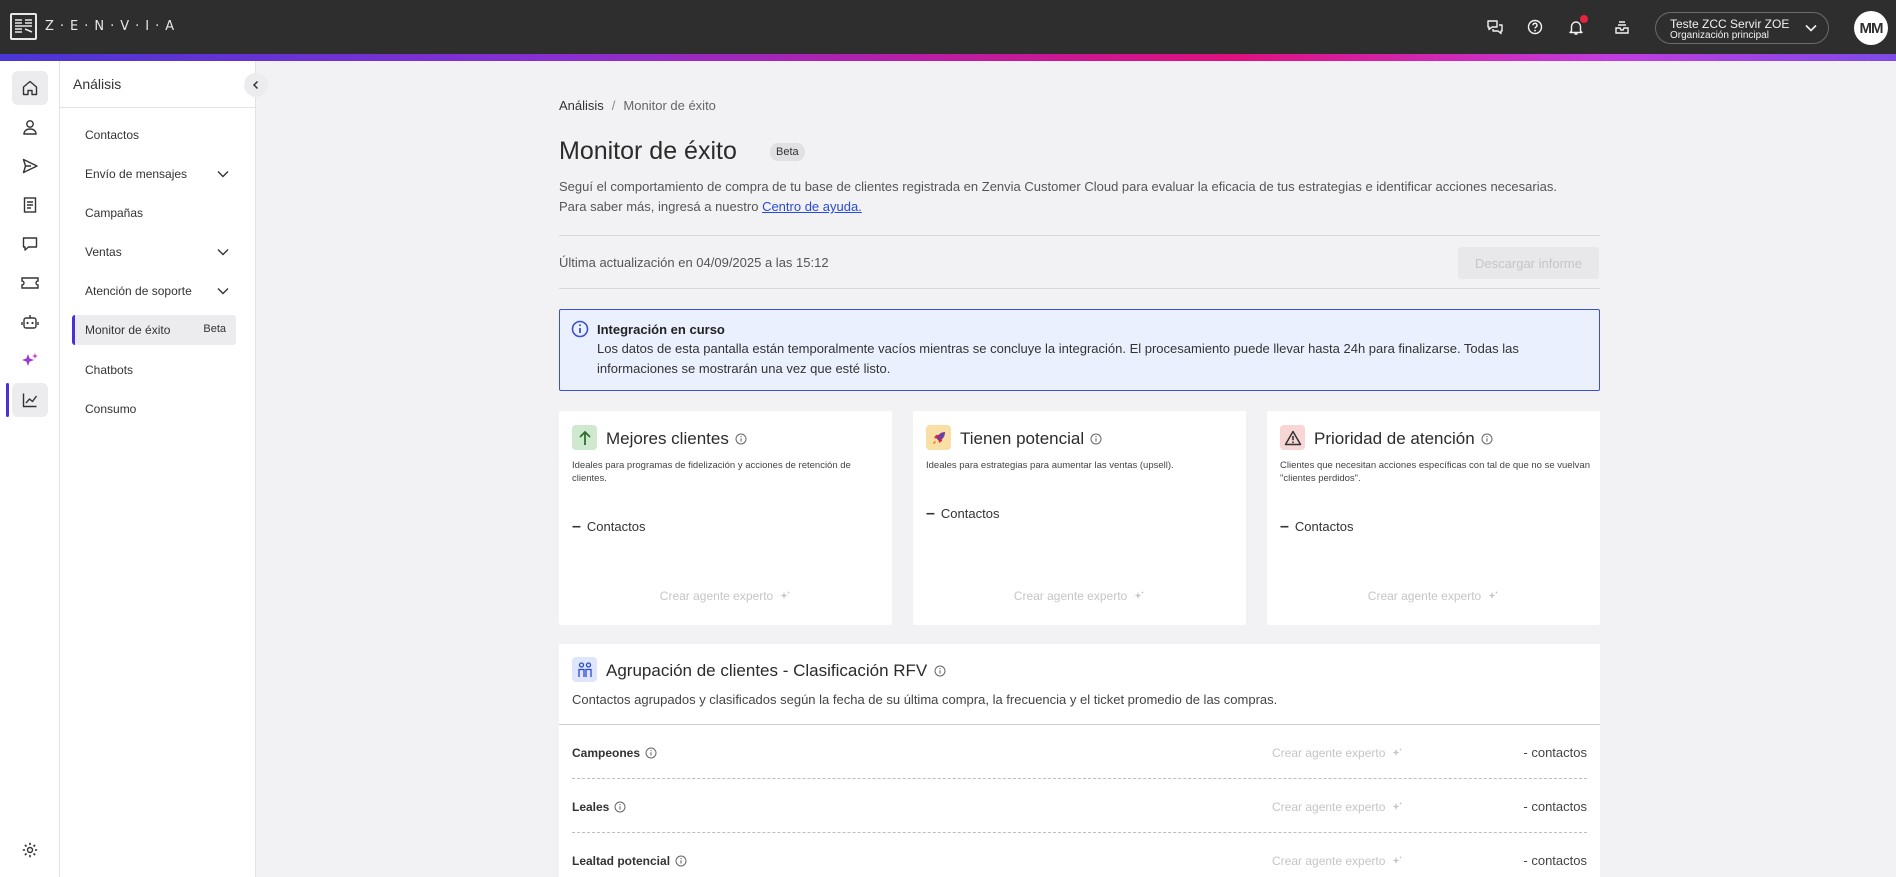 Image resolution: width=1896 pixels, height=877 pixels. I want to click on collapse-sidebar-button, so click(256, 85).